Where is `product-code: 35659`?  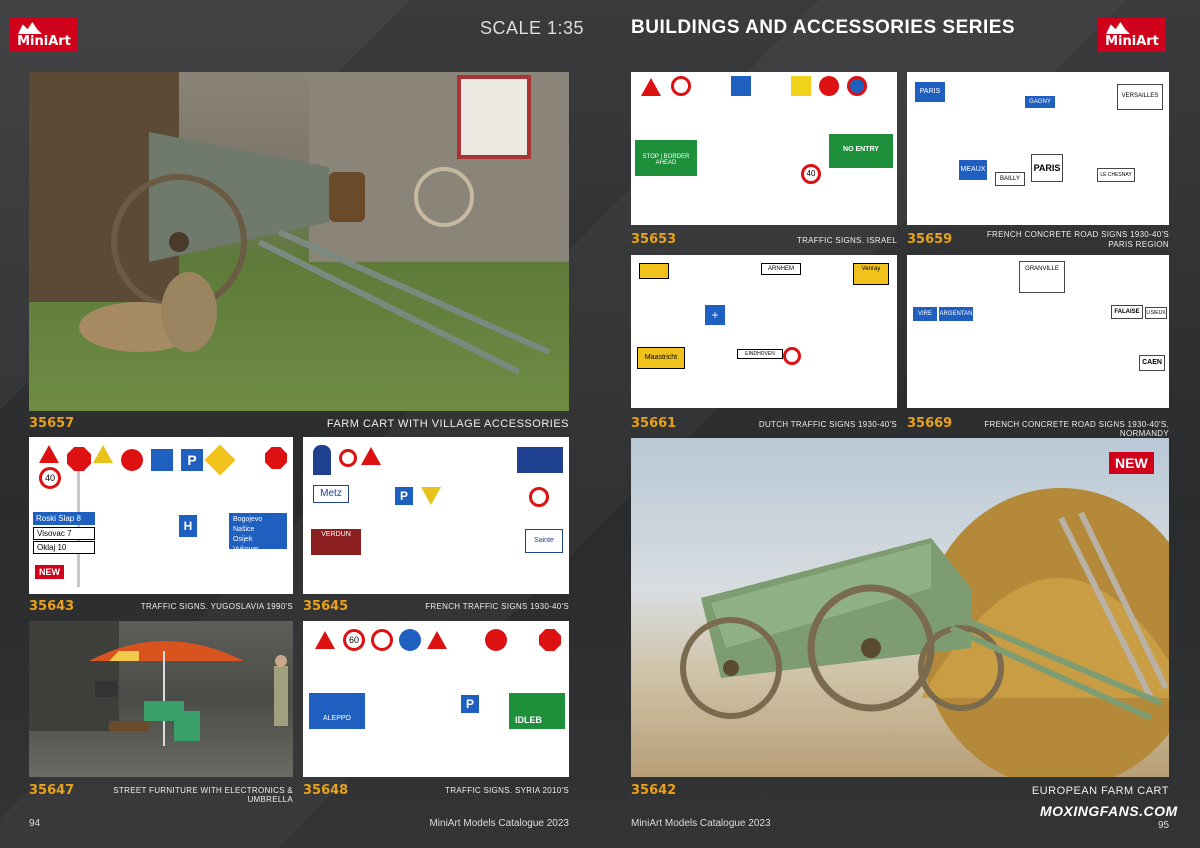 product-code: 35659 is located at coordinates (930, 239).